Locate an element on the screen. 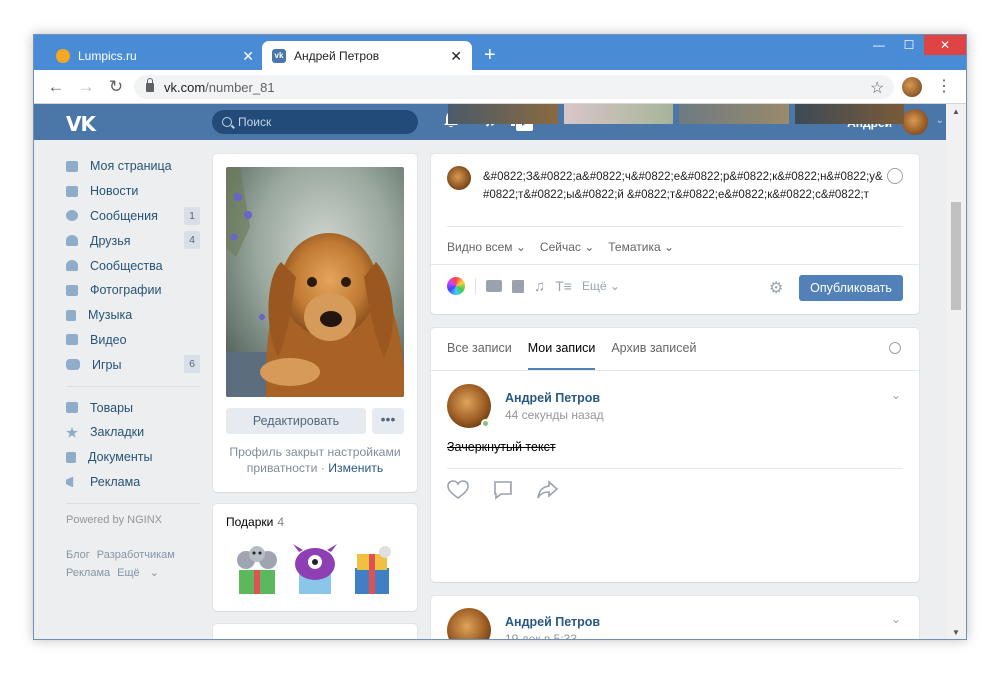  sidebar-item-docs: Документы is located at coordinates (133, 457).